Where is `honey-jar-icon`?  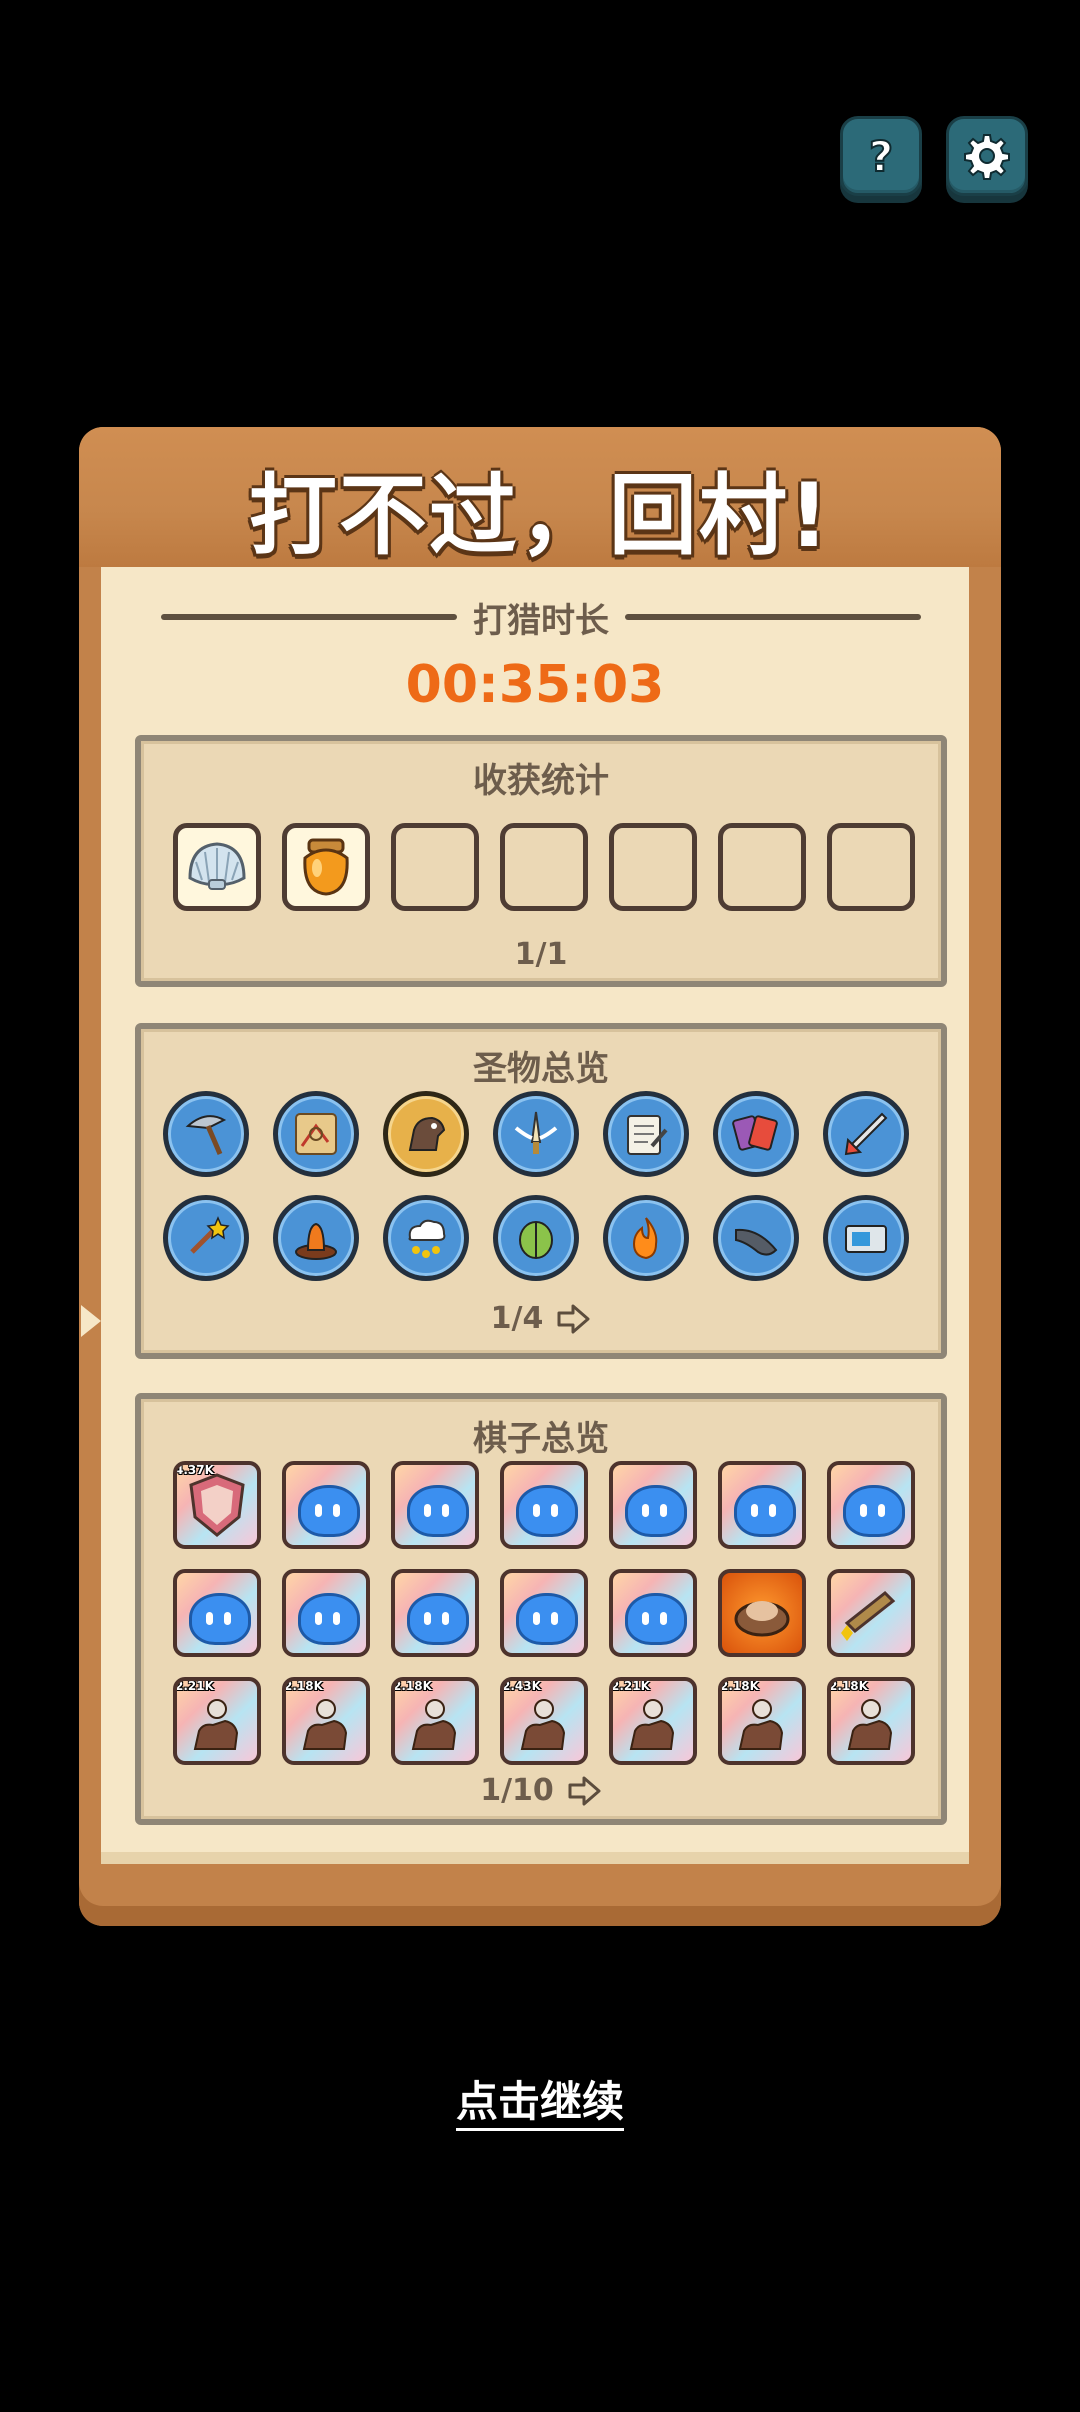
honey-jar-icon is located at coordinates (326, 867).